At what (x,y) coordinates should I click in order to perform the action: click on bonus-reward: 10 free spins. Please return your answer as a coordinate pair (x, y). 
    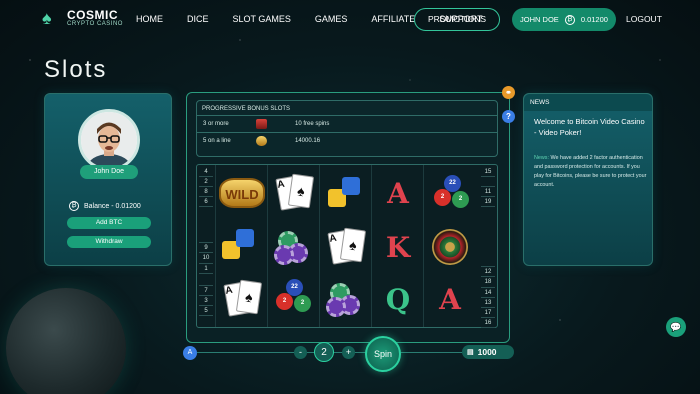
    Looking at the image, I should click on (312, 124).